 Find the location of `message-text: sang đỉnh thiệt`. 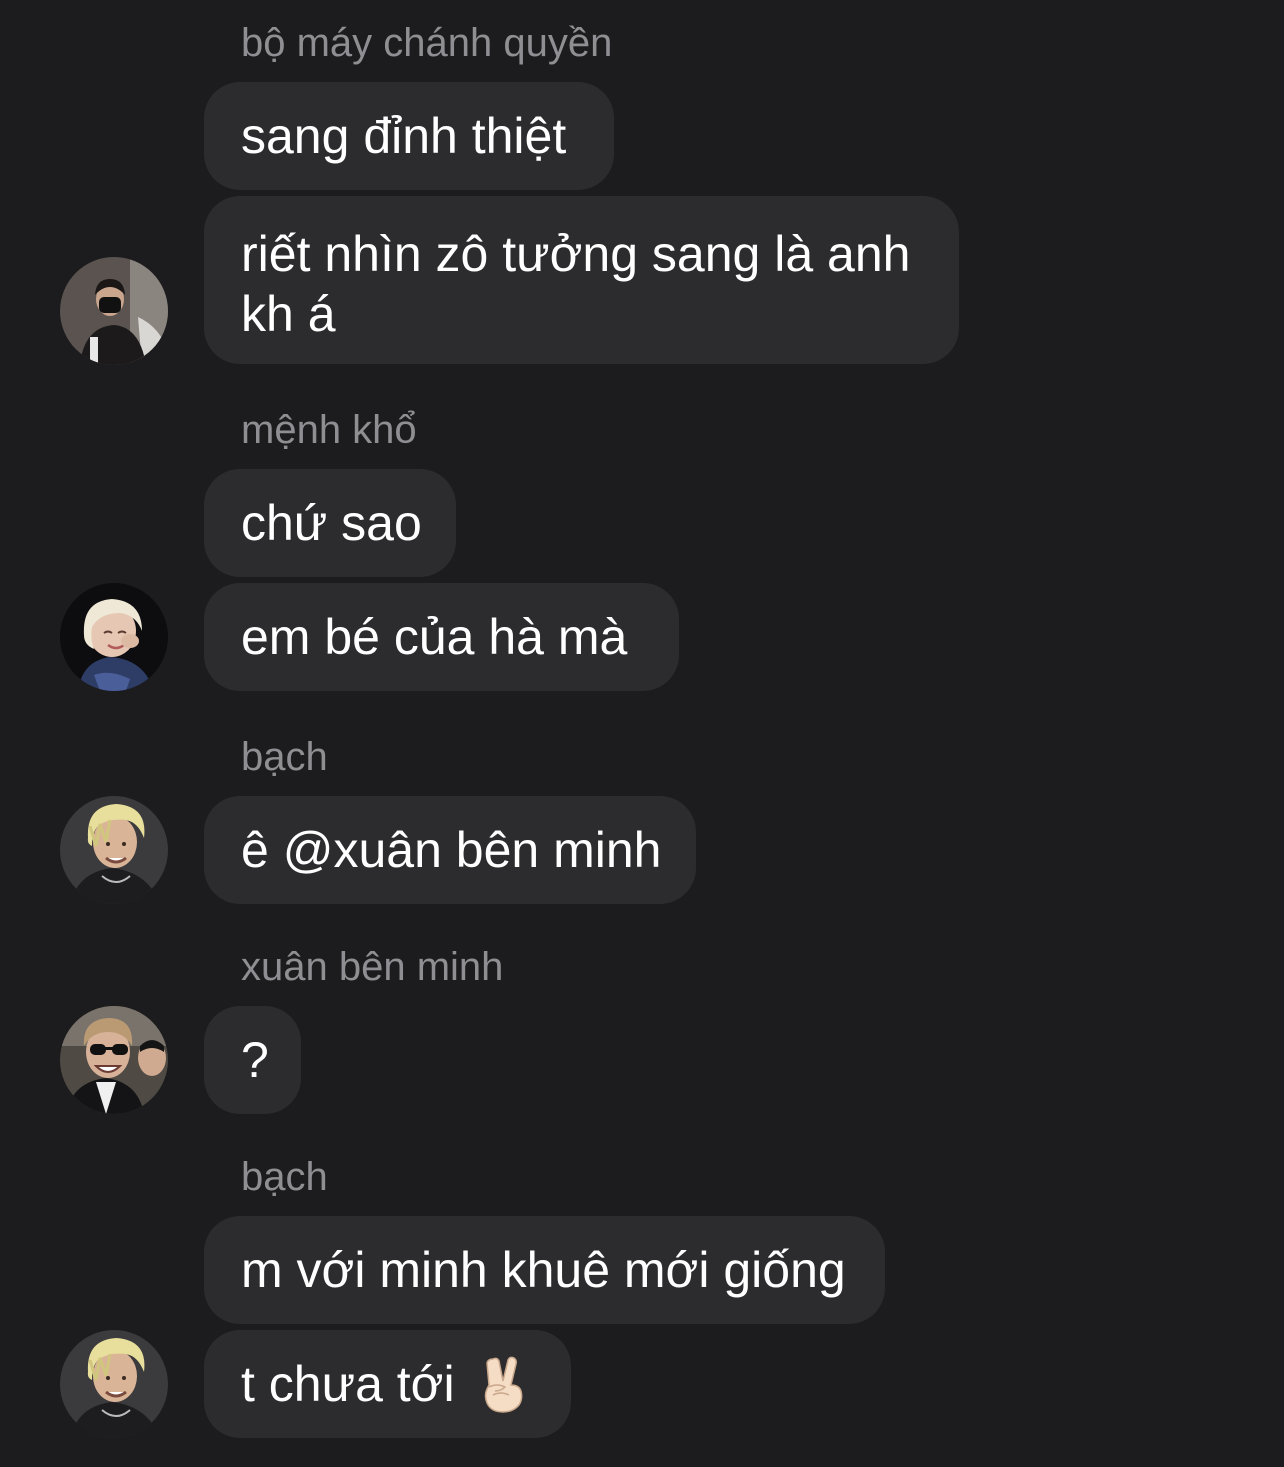

message-text: sang đỉnh thiệt is located at coordinates (404, 136).